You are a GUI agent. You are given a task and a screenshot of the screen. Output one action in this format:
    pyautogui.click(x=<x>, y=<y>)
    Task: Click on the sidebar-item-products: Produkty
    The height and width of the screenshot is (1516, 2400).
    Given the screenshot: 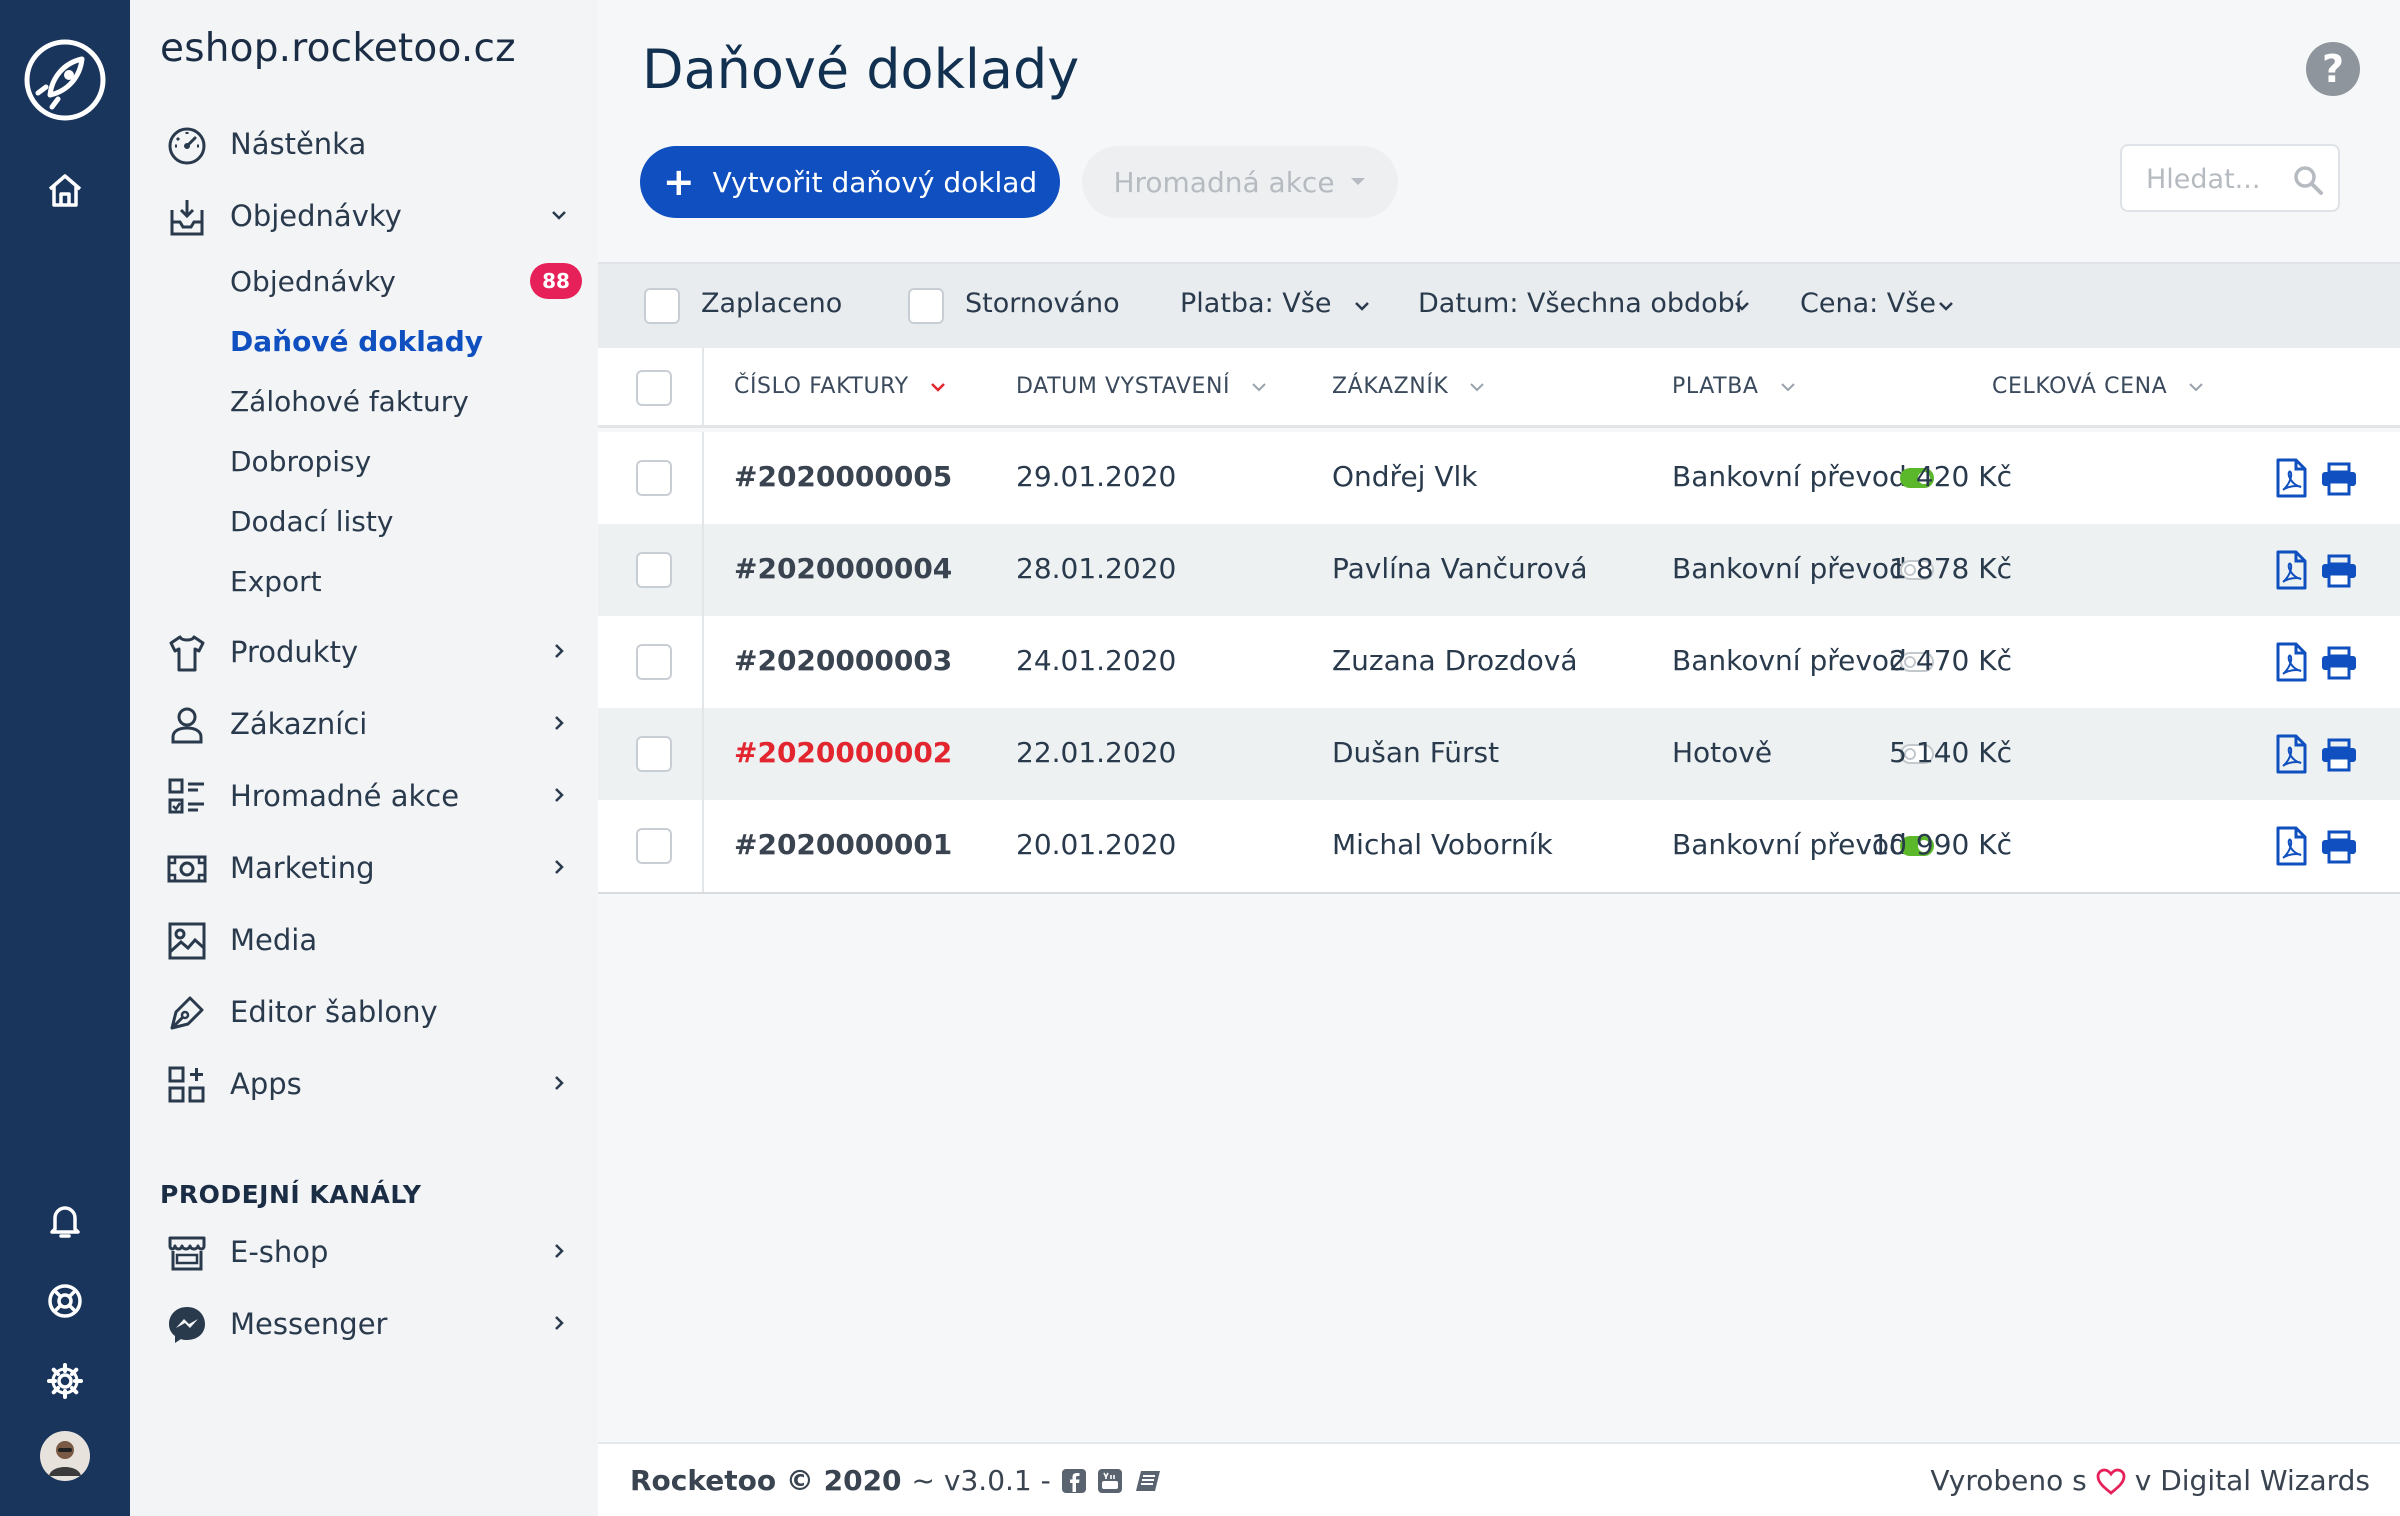 What is the action you would take?
    pyautogui.click(x=364, y=652)
    